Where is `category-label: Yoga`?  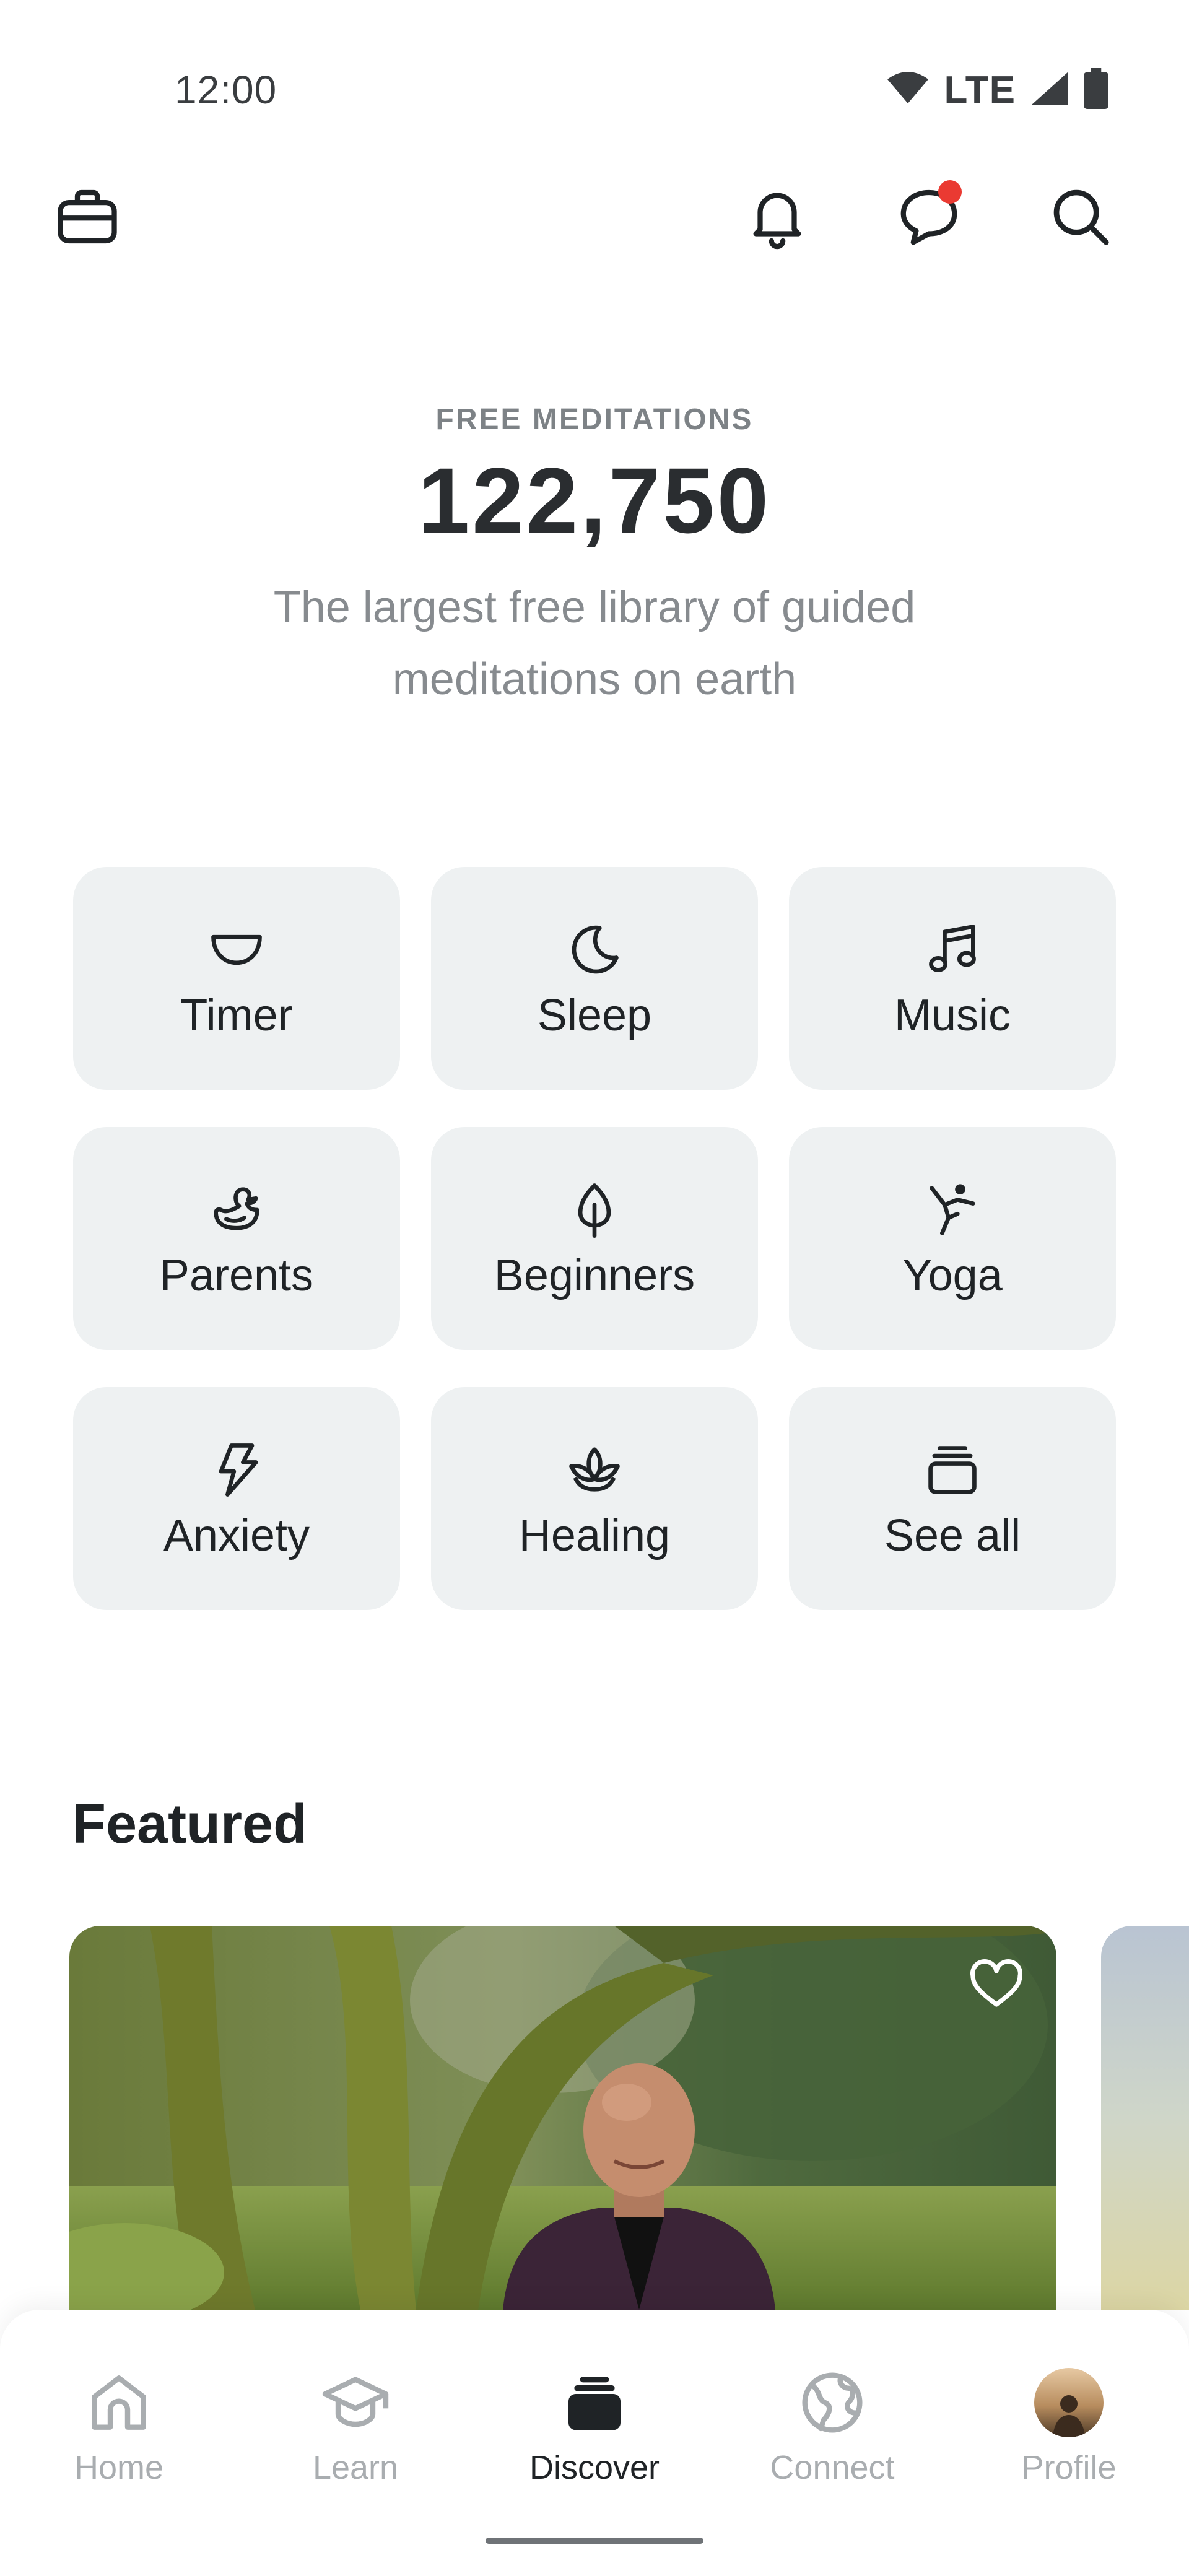
category-label: Yoga is located at coordinates (952, 1275).